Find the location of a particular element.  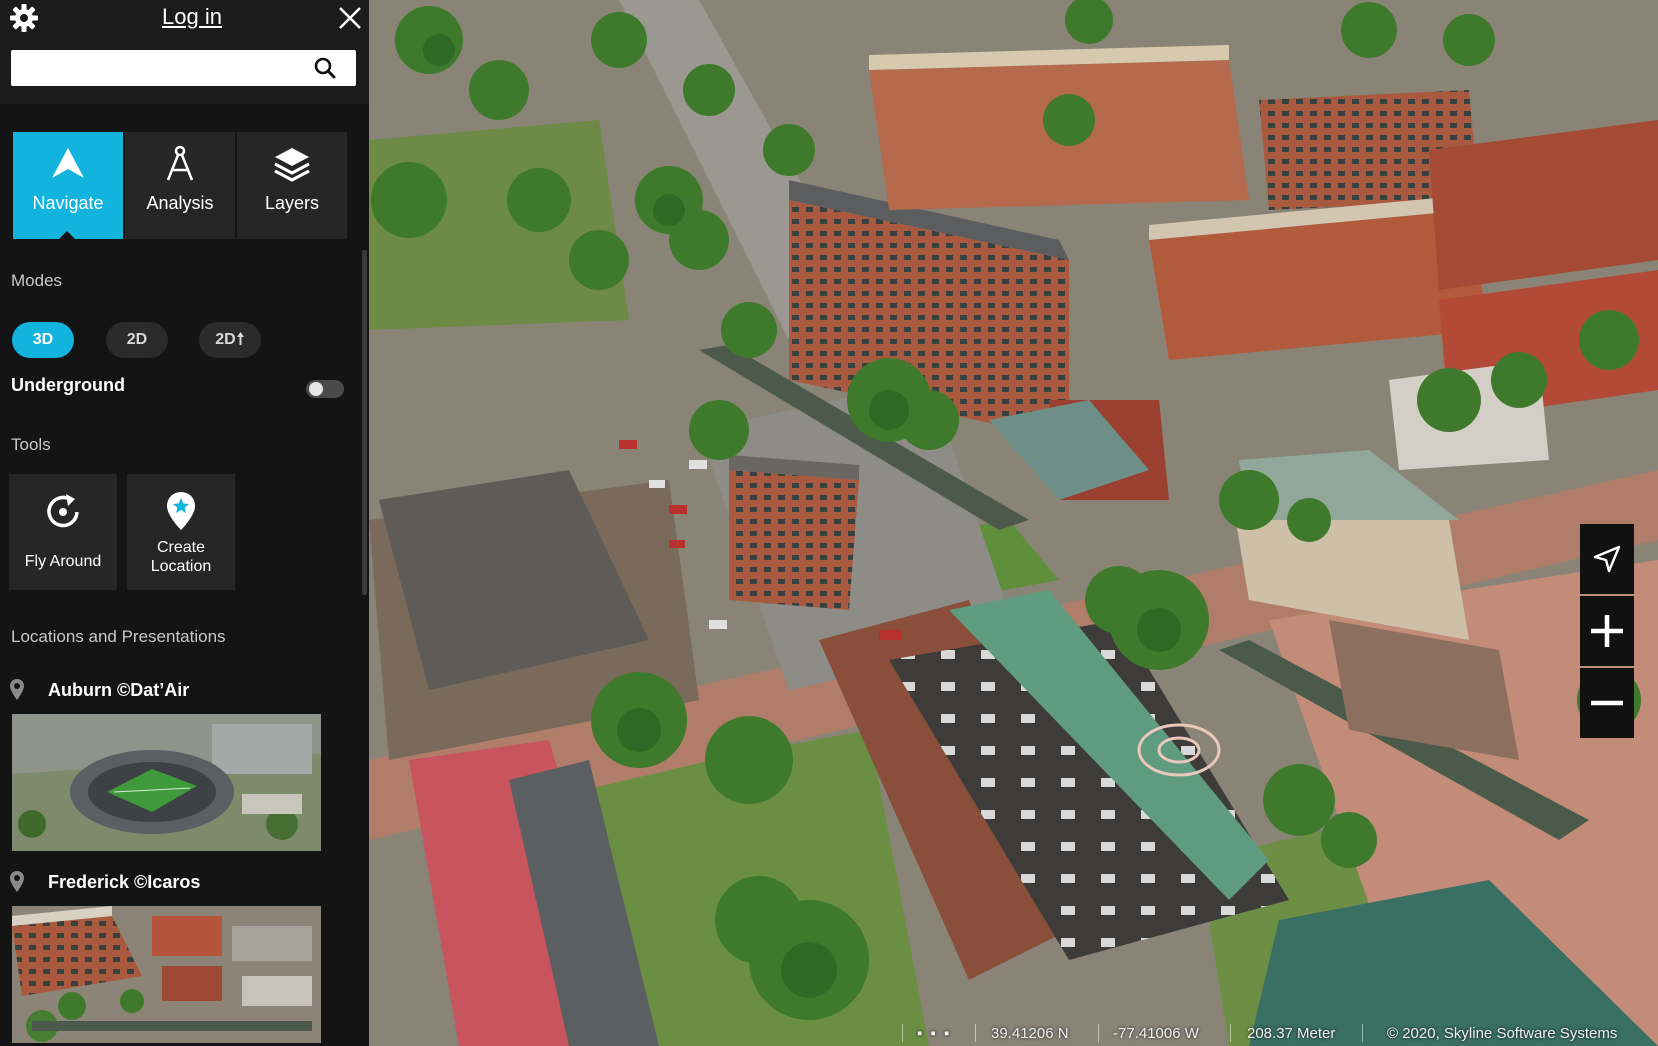

zoom-out-button is located at coordinates (1607, 703).